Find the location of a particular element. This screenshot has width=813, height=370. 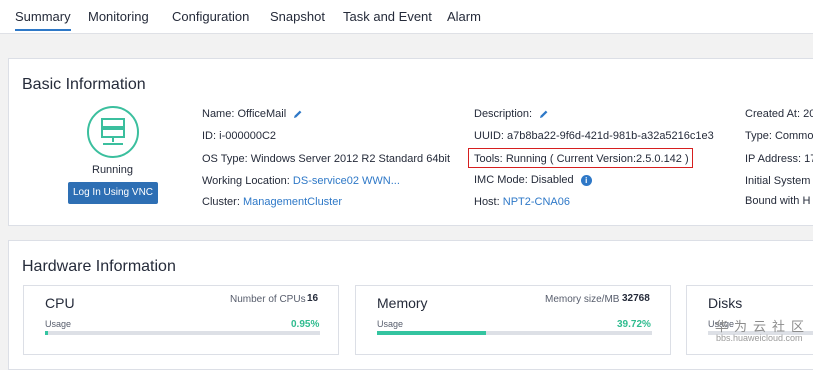

tab-task-and-event: Task and Event is located at coordinates (387, 16).